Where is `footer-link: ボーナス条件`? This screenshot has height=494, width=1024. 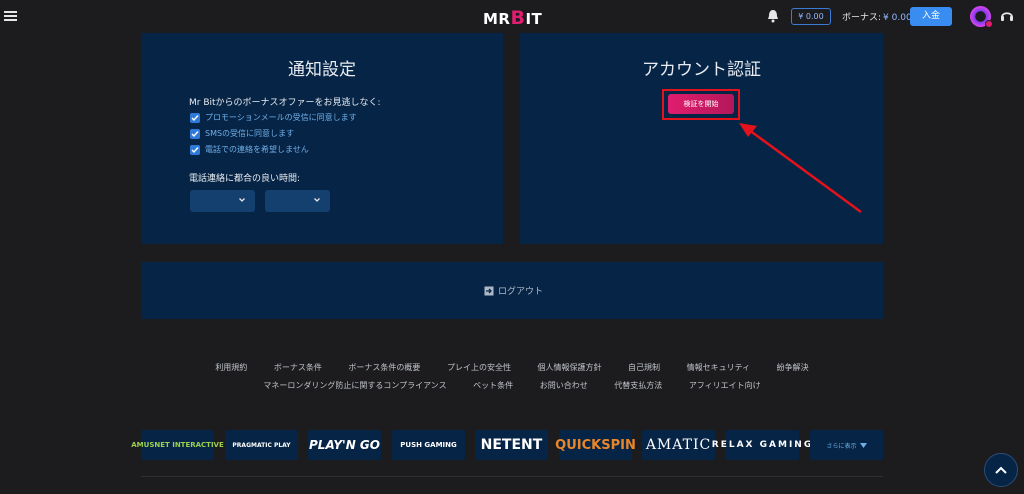
footer-link: ボーナス条件 is located at coordinates (298, 367).